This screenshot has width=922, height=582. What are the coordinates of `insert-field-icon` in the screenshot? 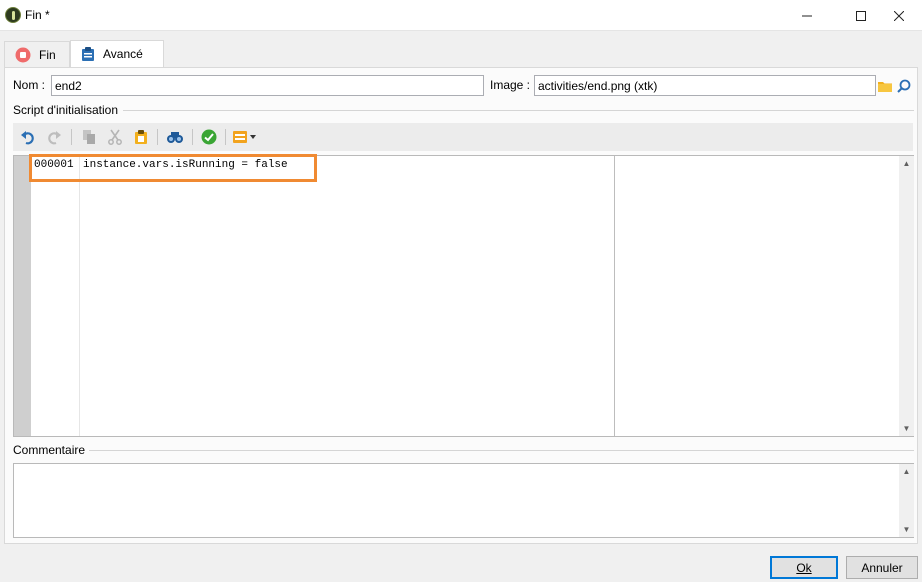 It's located at (244, 137).